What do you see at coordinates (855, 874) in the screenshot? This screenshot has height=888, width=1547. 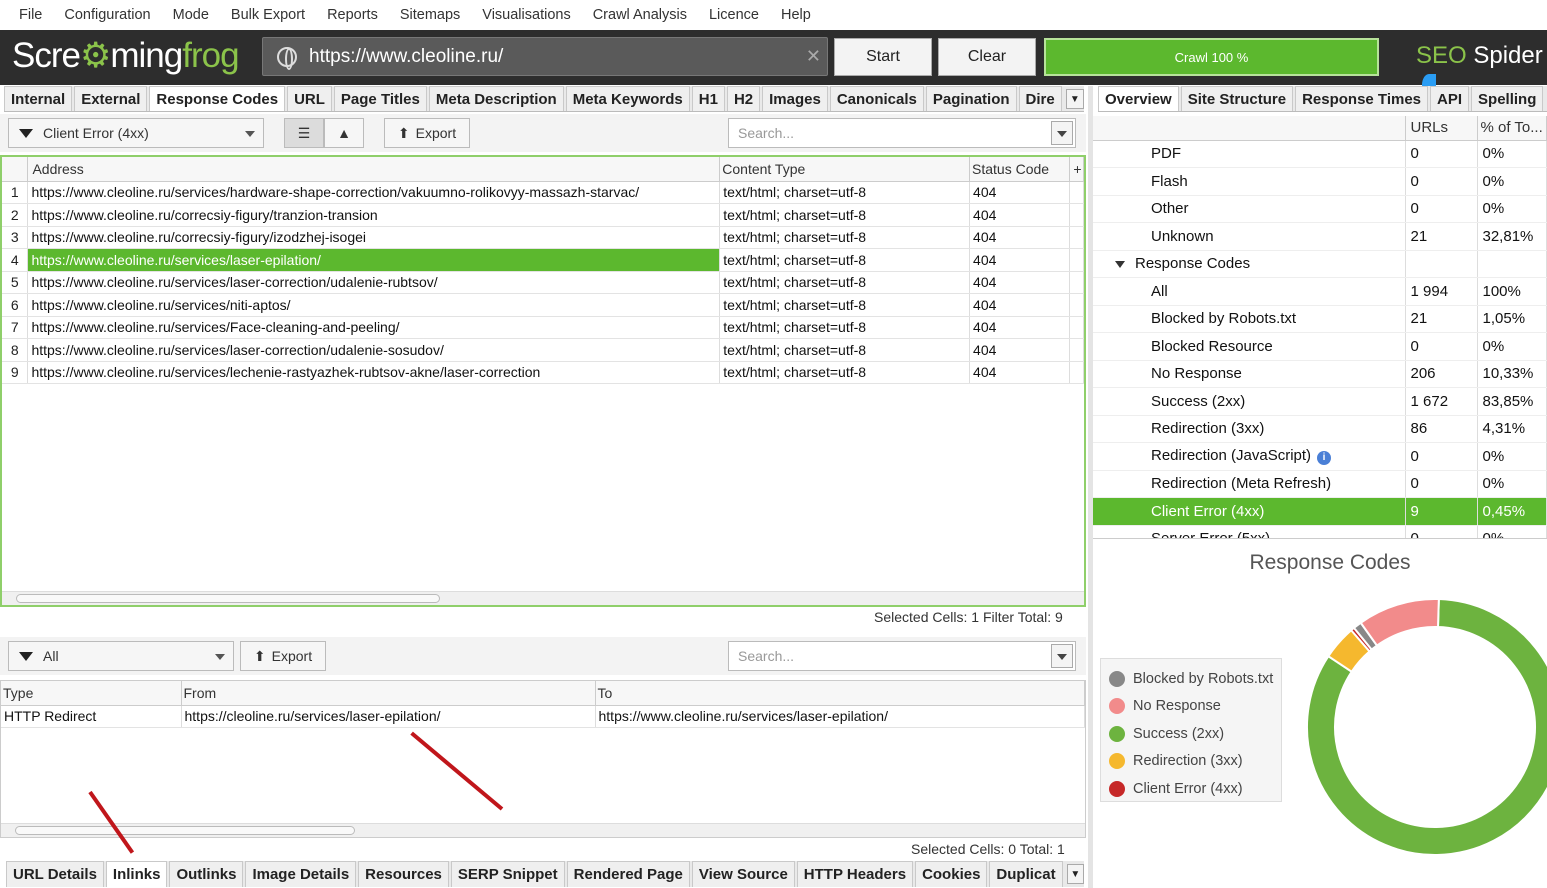 I see `tab-item: HTTP Headers` at bounding box center [855, 874].